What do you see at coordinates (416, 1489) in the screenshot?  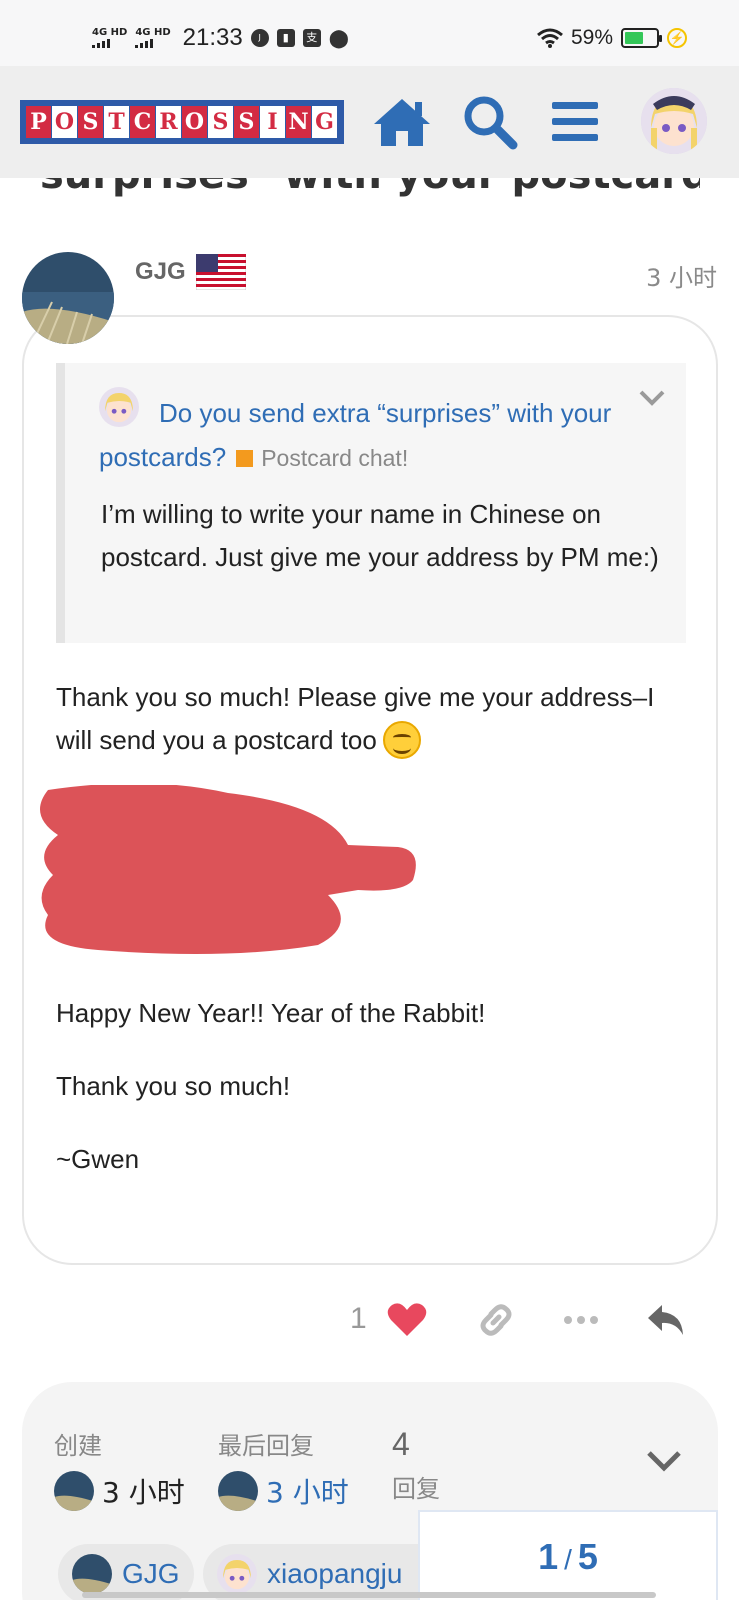 I see `reply-count-label: 回复` at bounding box center [416, 1489].